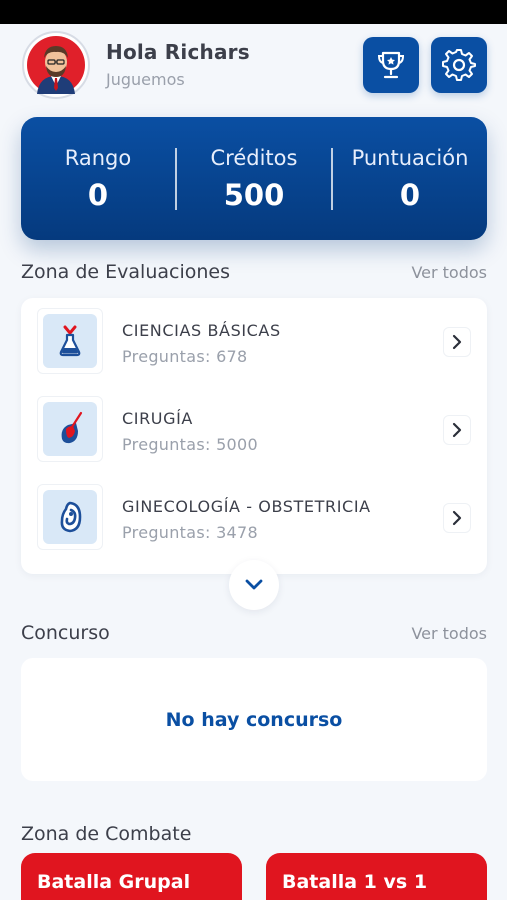 The height and width of the screenshot is (900, 507). What do you see at coordinates (254, 194) in the screenshot?
I see `credits-value: 500` at bounding box center [254, 194].